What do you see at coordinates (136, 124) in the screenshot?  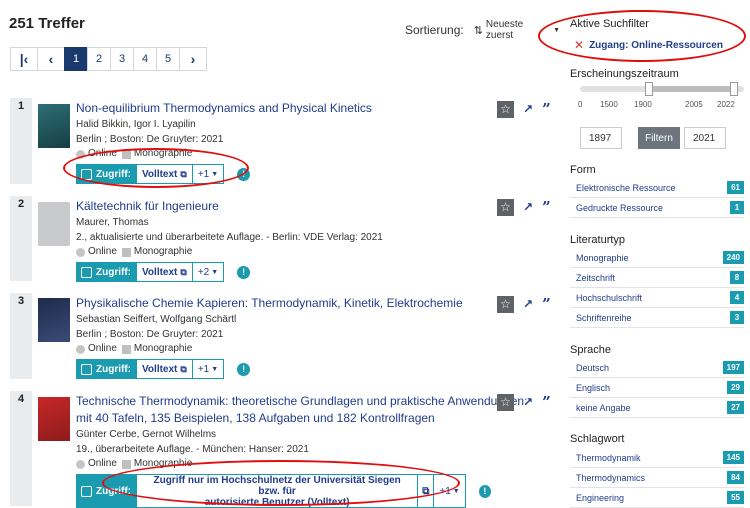 I see `result-authors: Halid Bikkin, Igor I. Lyapilin` at bounding box center [136, 124].